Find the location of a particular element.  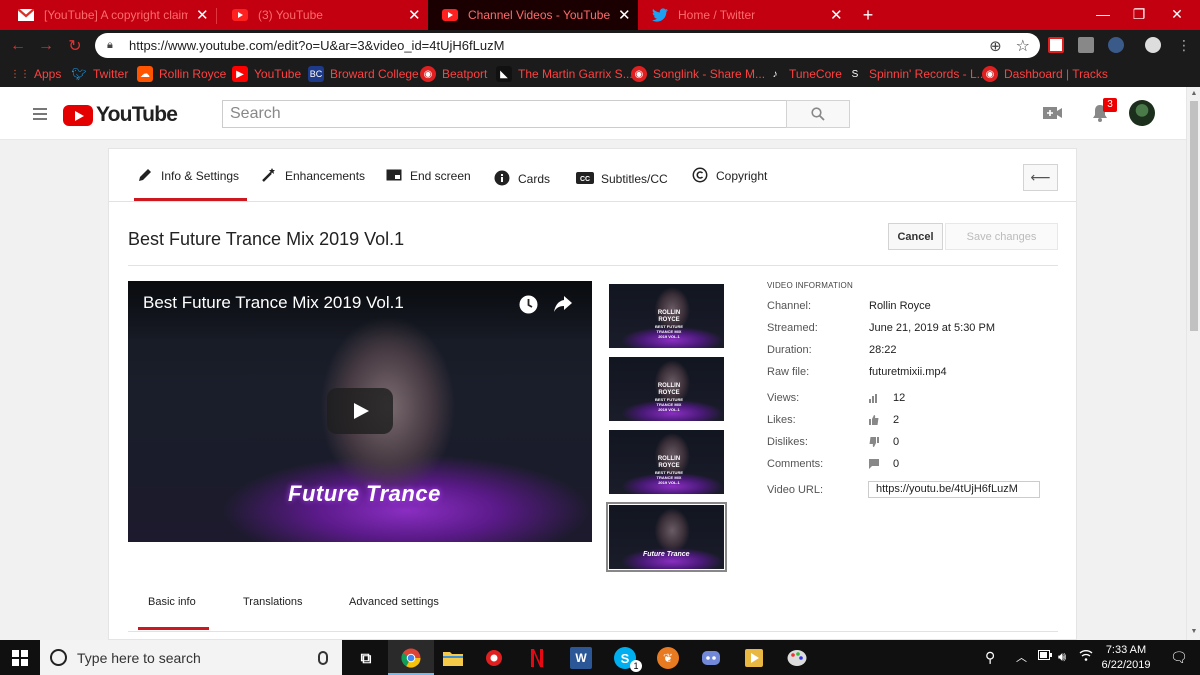

netflix-icon is located at coordinates (537, 658).